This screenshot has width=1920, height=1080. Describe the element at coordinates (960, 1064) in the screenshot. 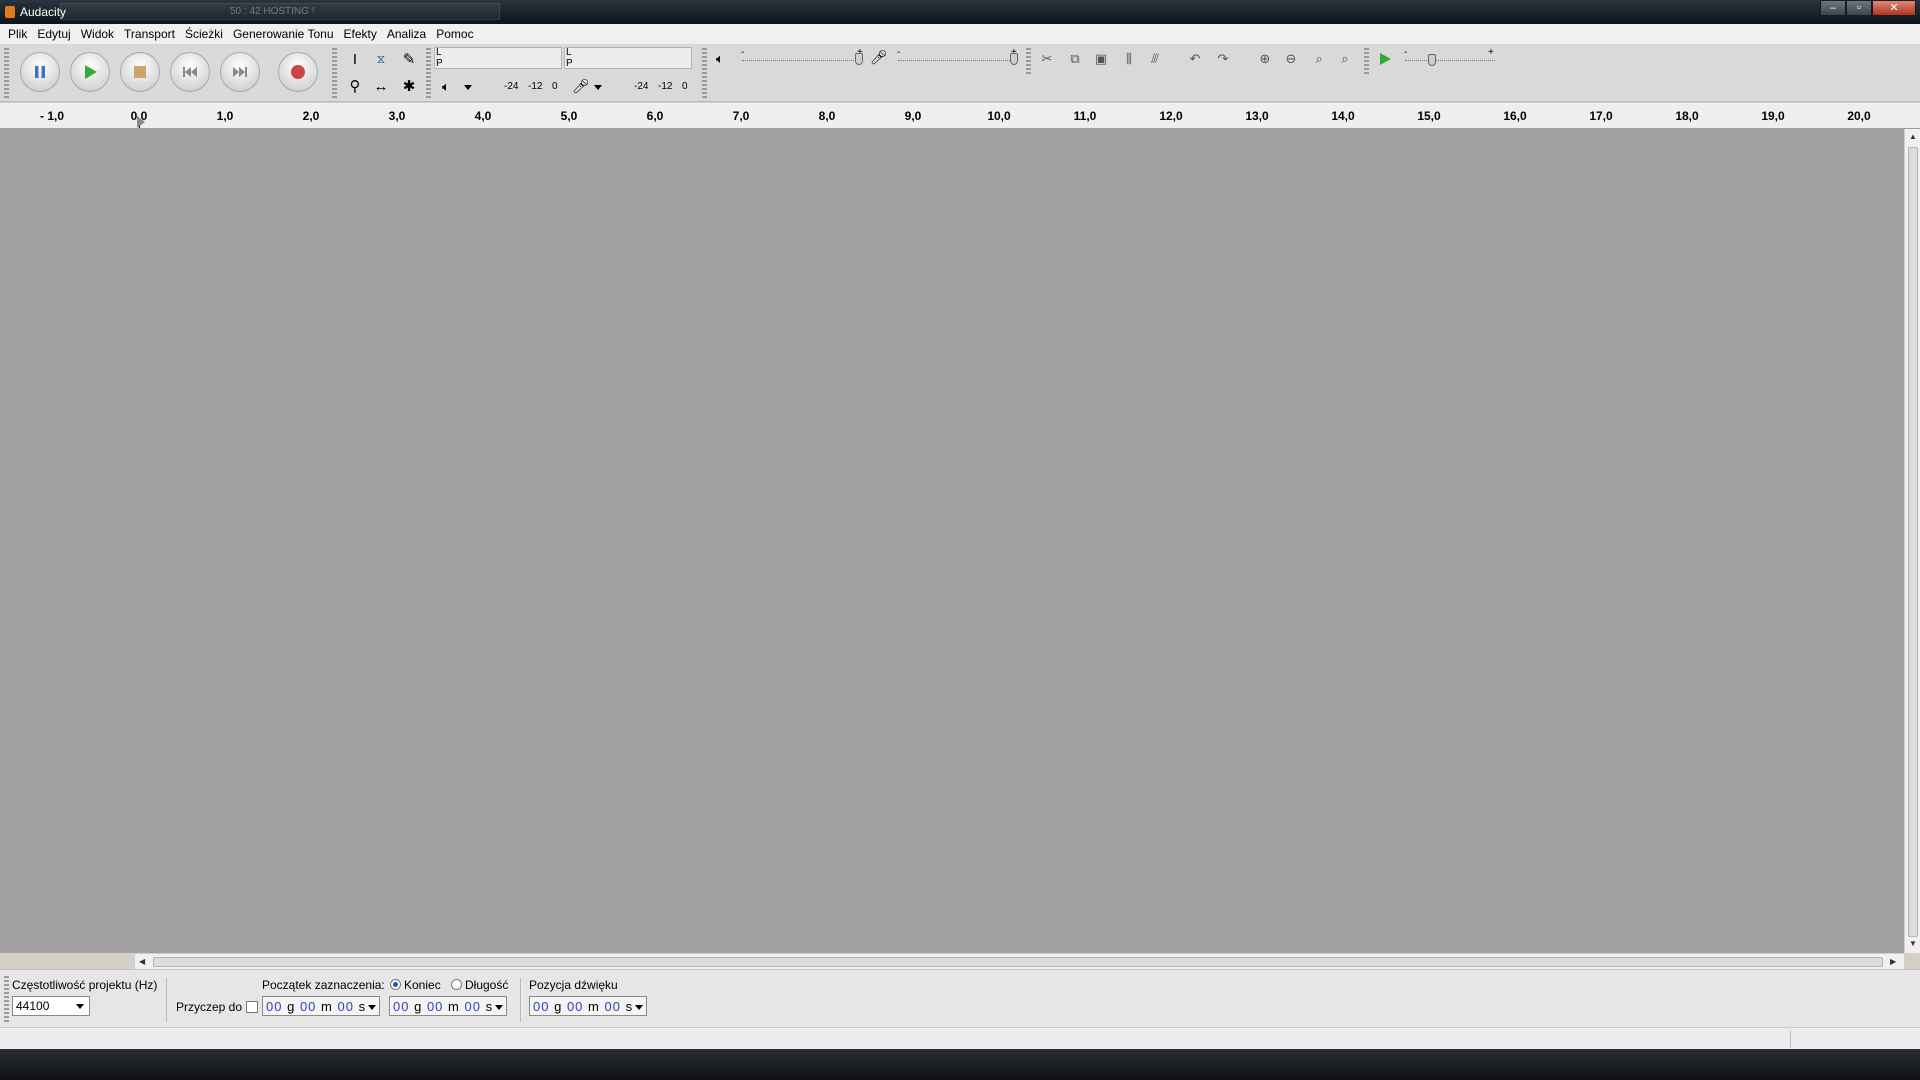

I see `os-taskbar` at that location.